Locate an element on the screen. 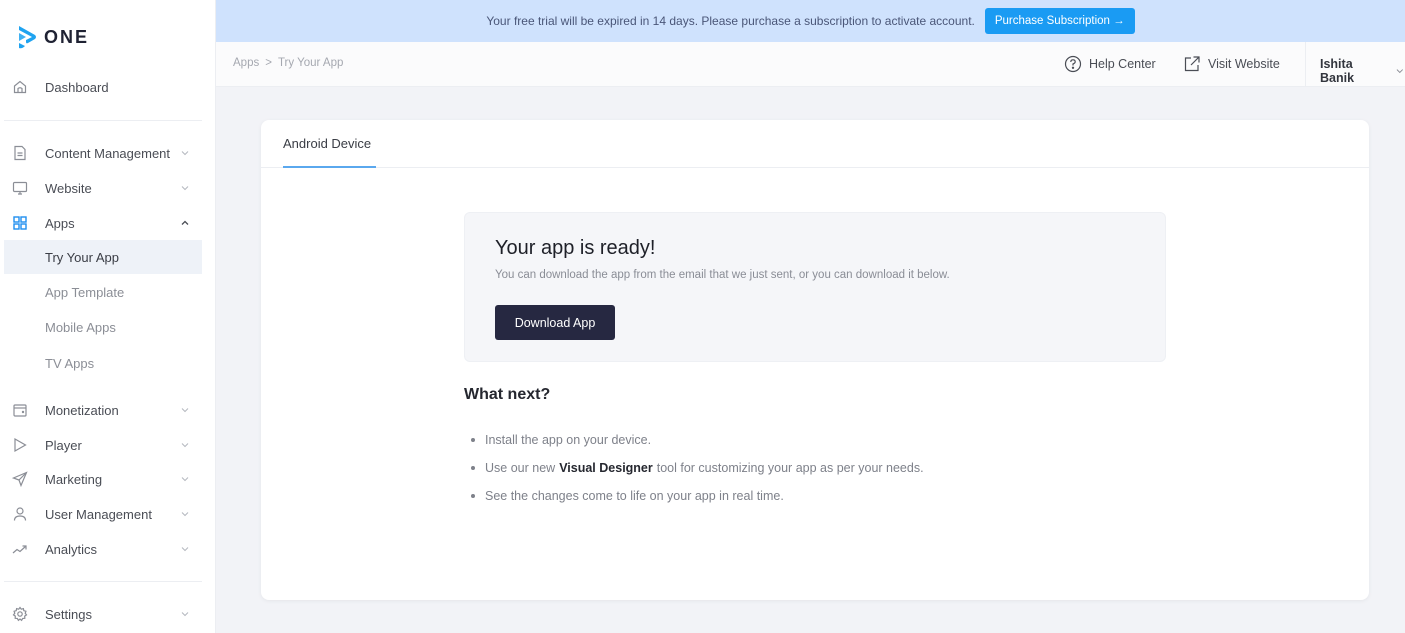  sidebar-item-apps: Apps is located at coordinates (101, 223).